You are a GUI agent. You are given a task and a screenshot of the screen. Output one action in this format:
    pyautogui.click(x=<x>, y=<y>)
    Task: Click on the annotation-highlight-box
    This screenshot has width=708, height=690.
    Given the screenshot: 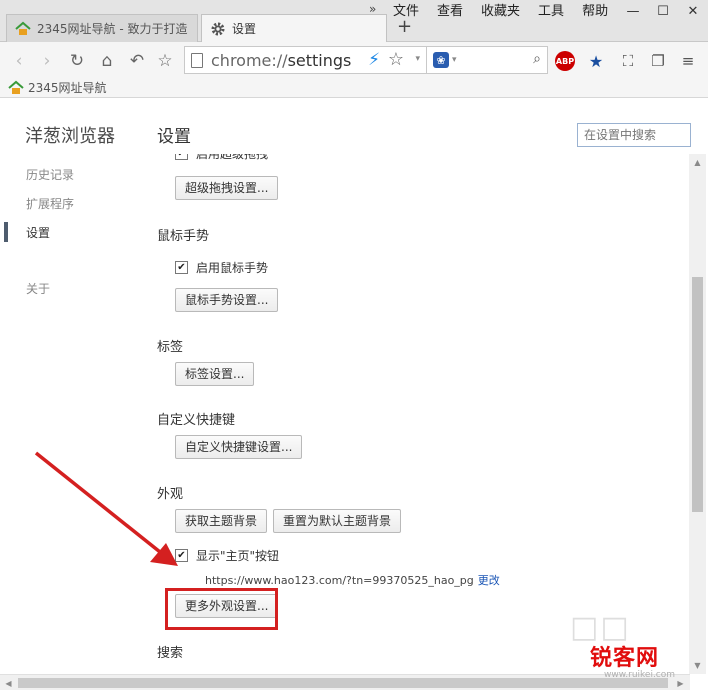 What is the action you would take?
    pyautogui.click(x=221, y=609)
    